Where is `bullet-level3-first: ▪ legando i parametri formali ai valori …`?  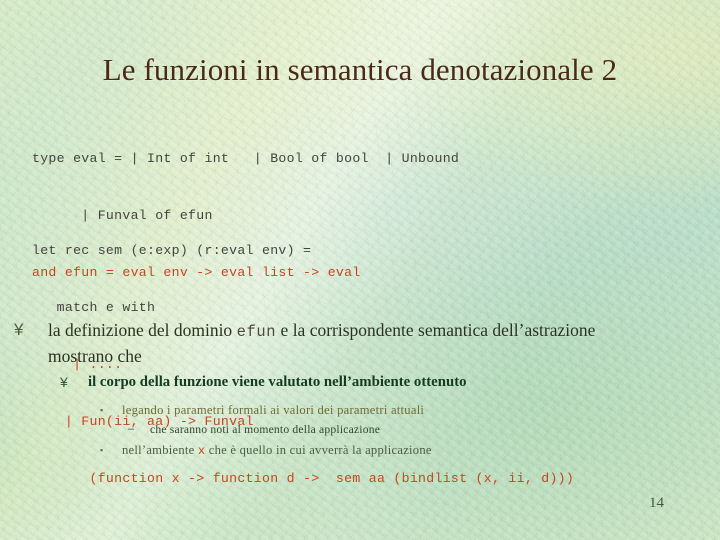 bullet-level3-first: ▪ legando i parametri formali ai valori … is located at coordinates (360, 410).